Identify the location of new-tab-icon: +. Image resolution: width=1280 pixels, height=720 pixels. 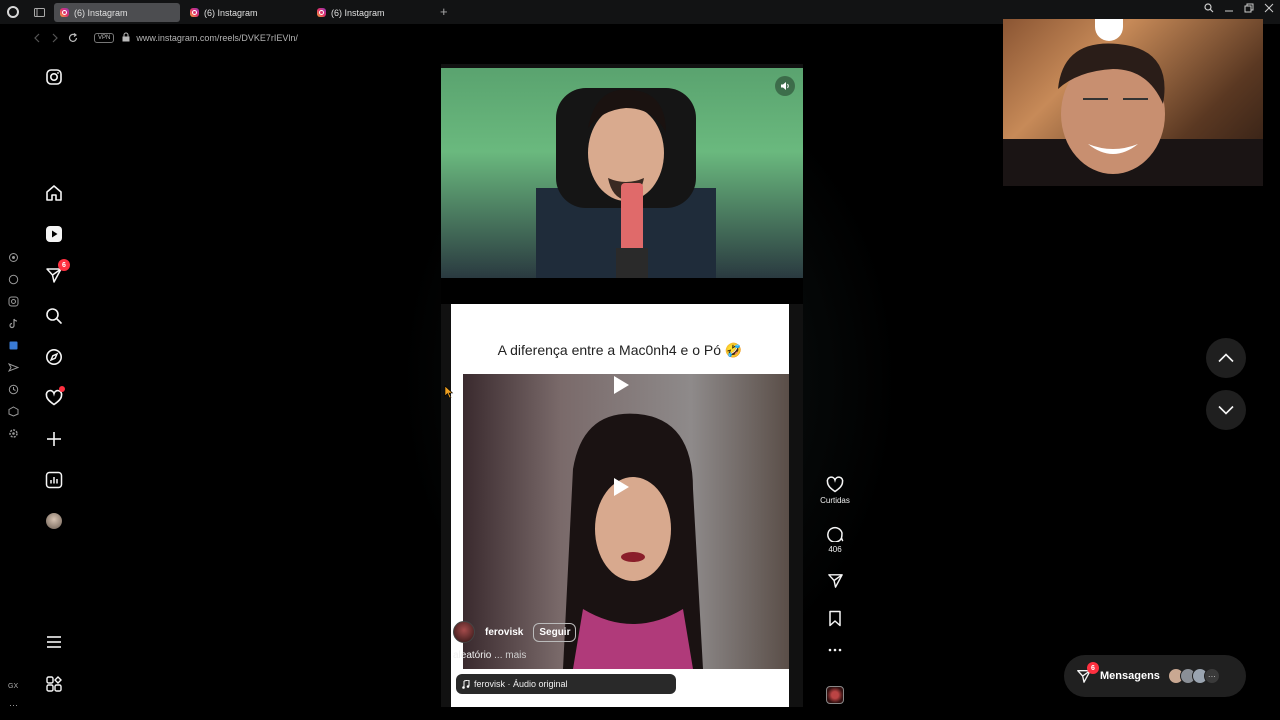
(444, 11).